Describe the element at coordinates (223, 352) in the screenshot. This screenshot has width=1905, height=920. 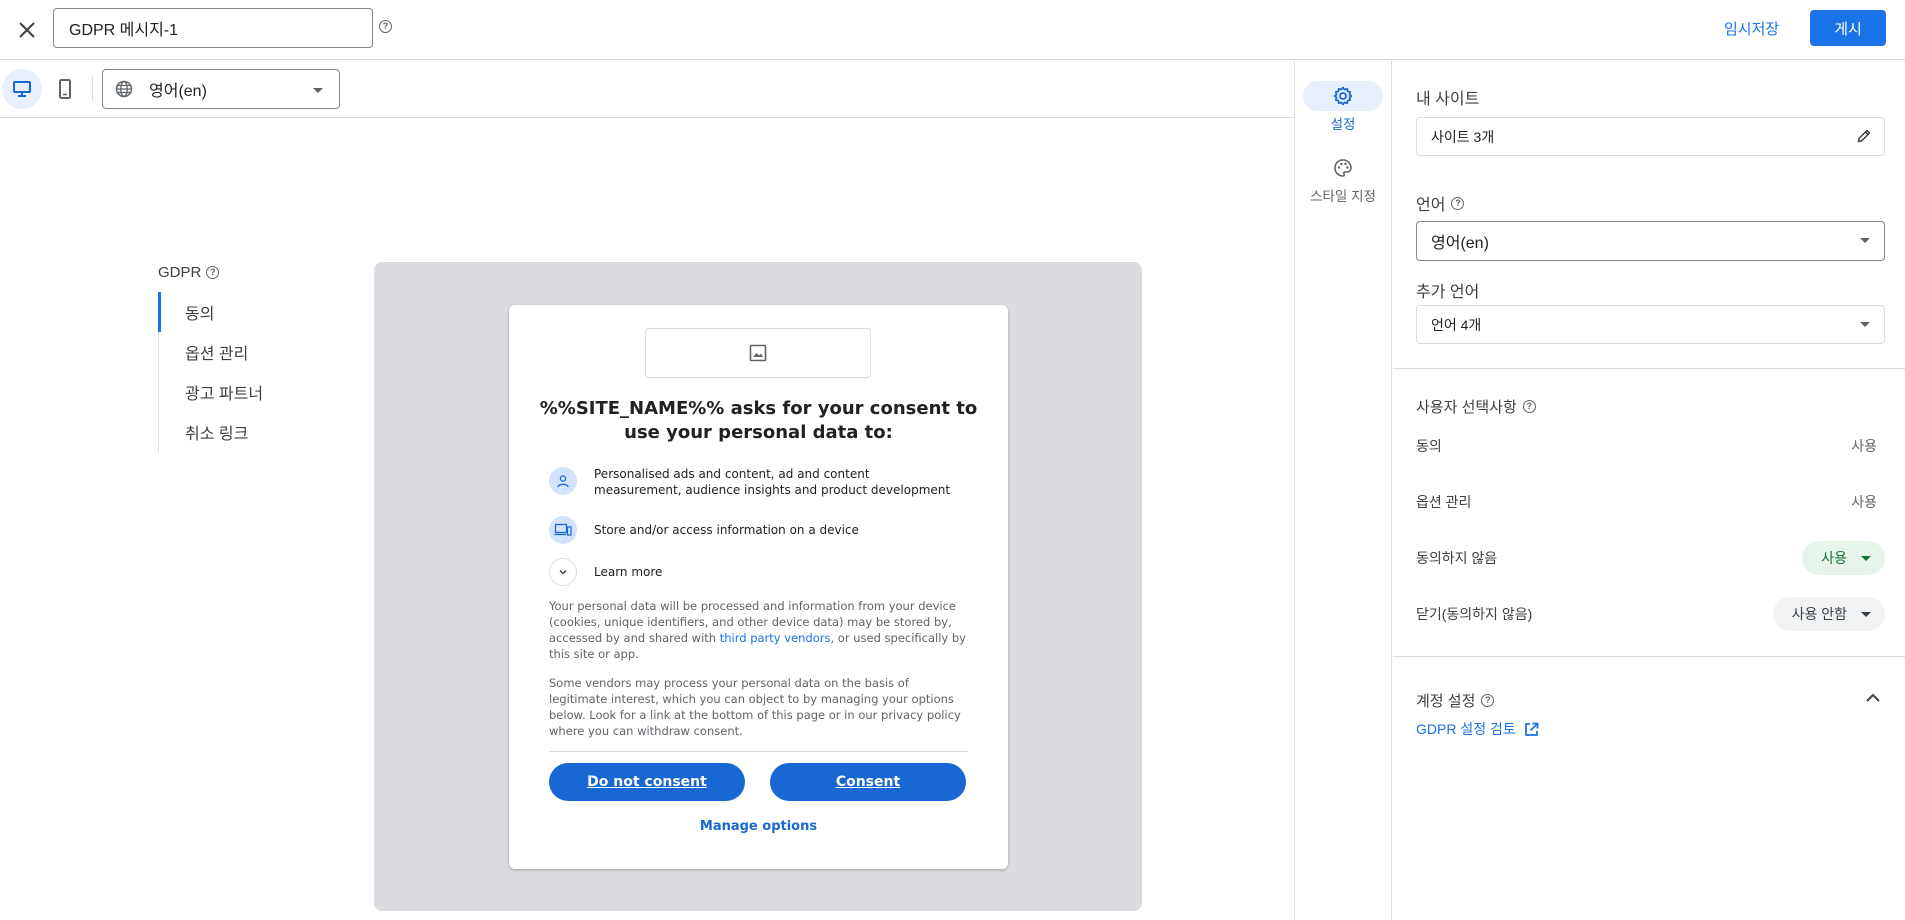
I see `message-nav-item-manage-options: 옵션 관리` at that location.